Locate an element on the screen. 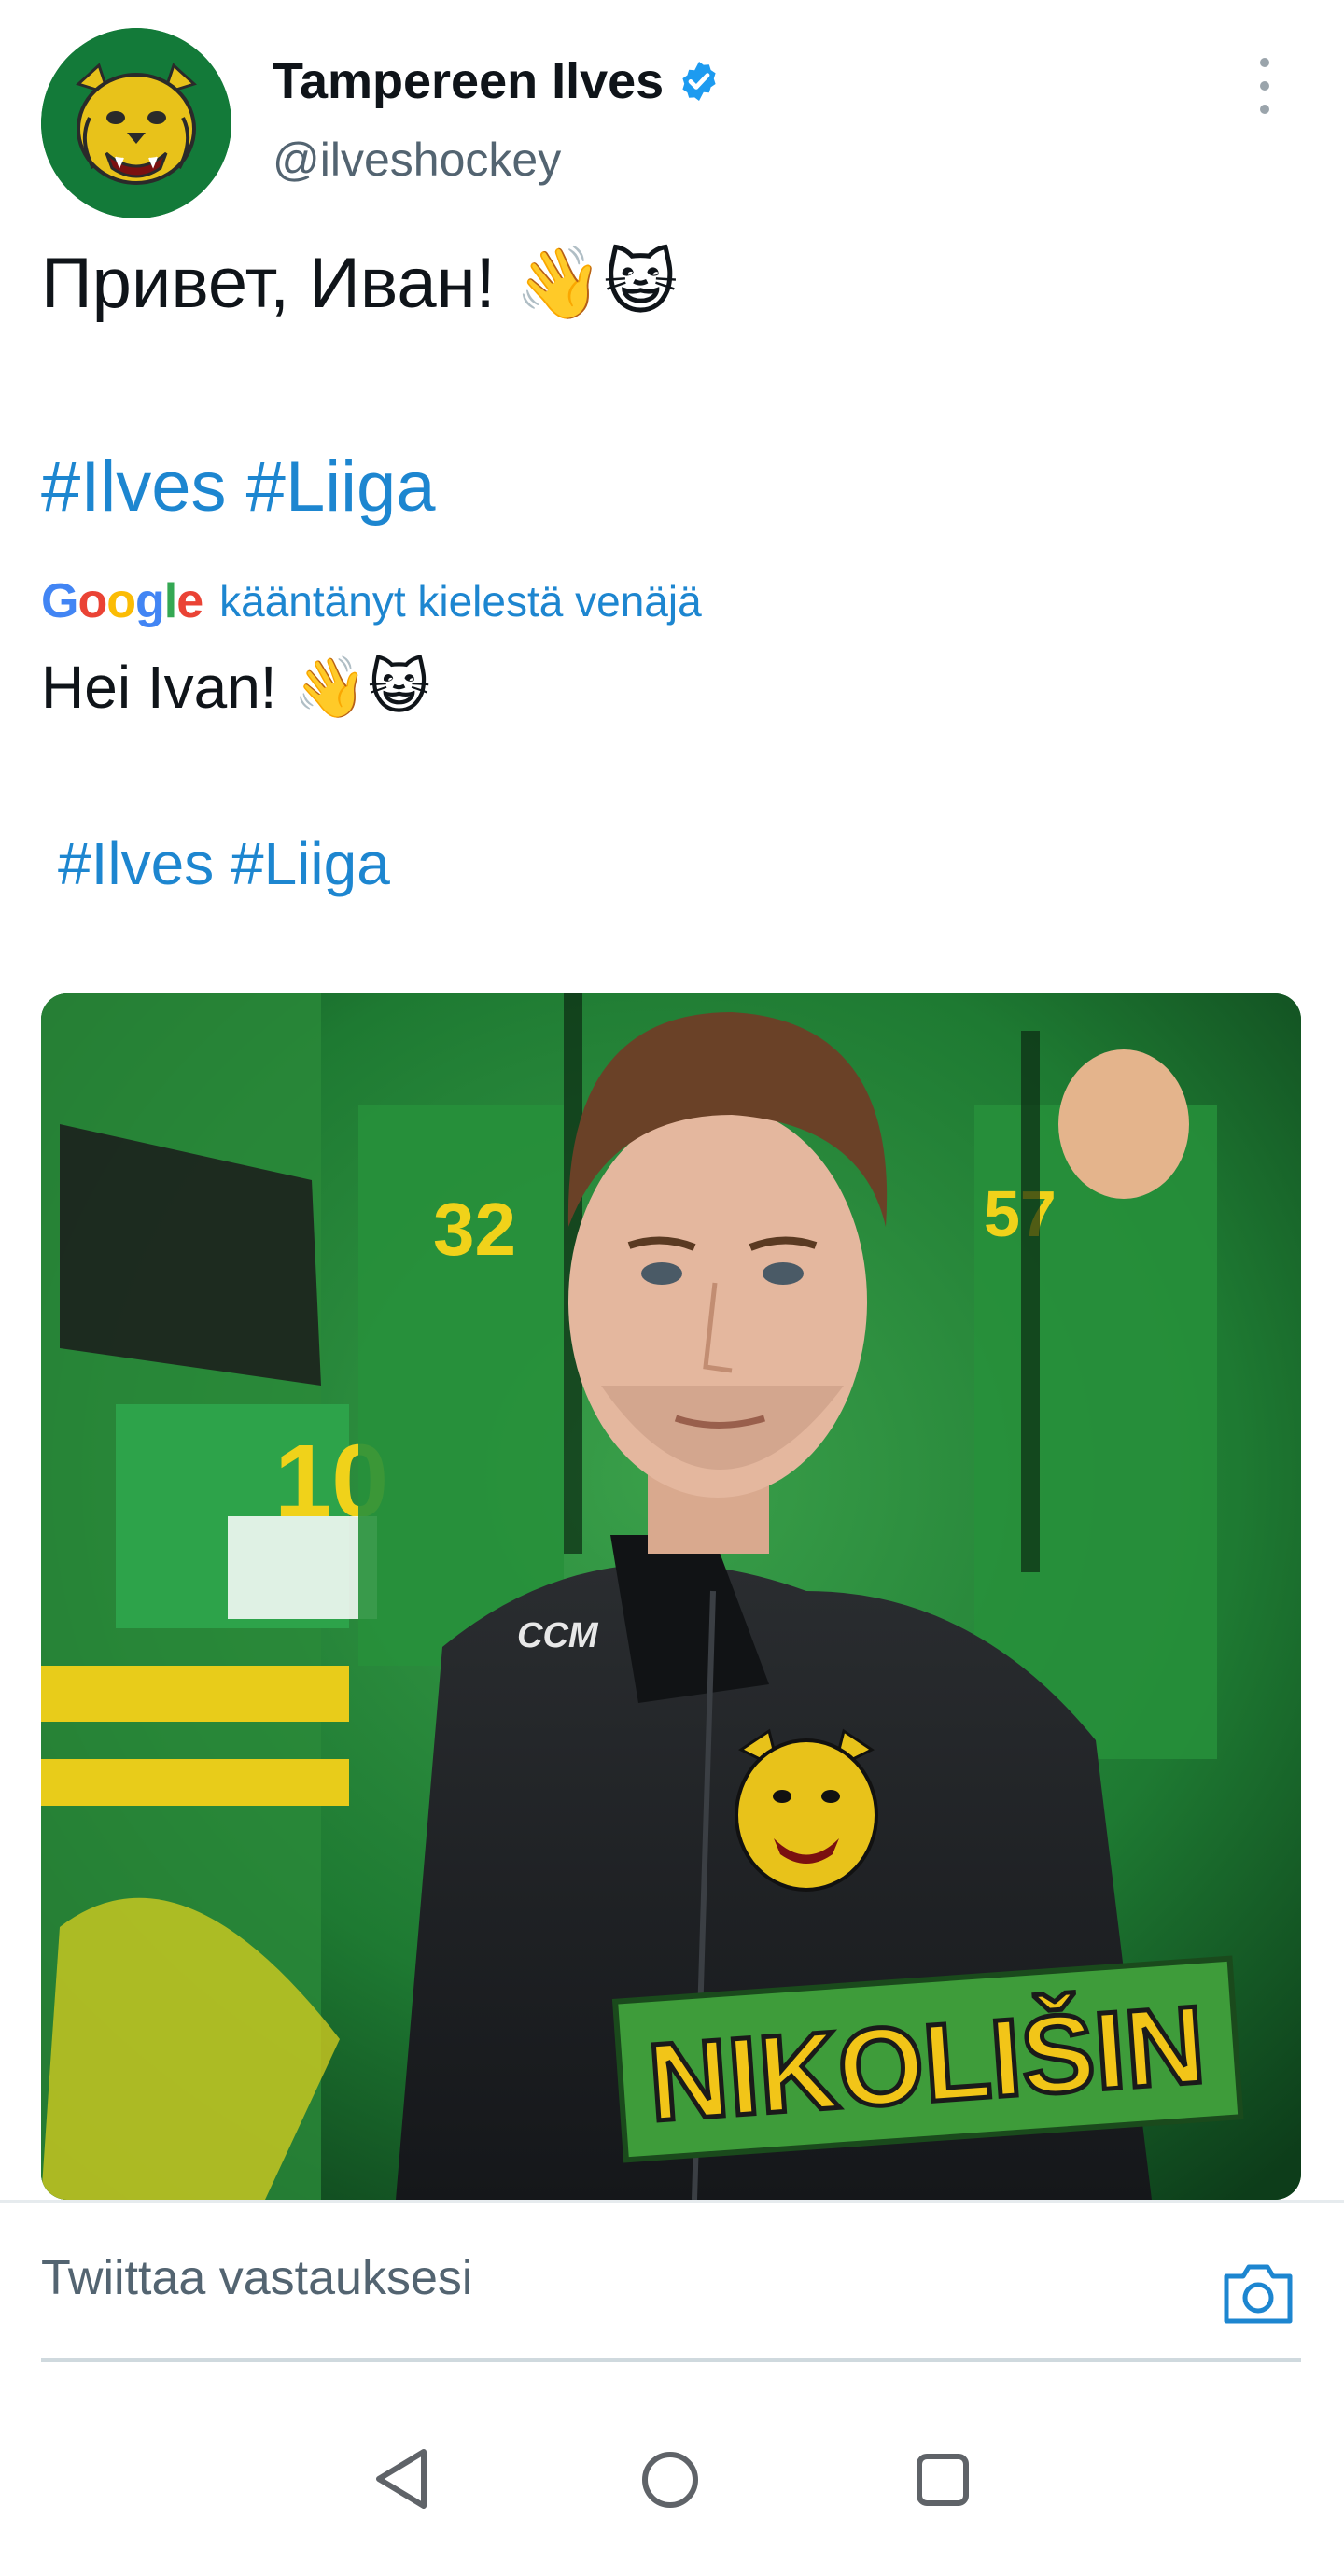 Image resolution: width=1344 pixels, height=2576 pixels. lynx-logo-icon is located at coordinates (136, 123).